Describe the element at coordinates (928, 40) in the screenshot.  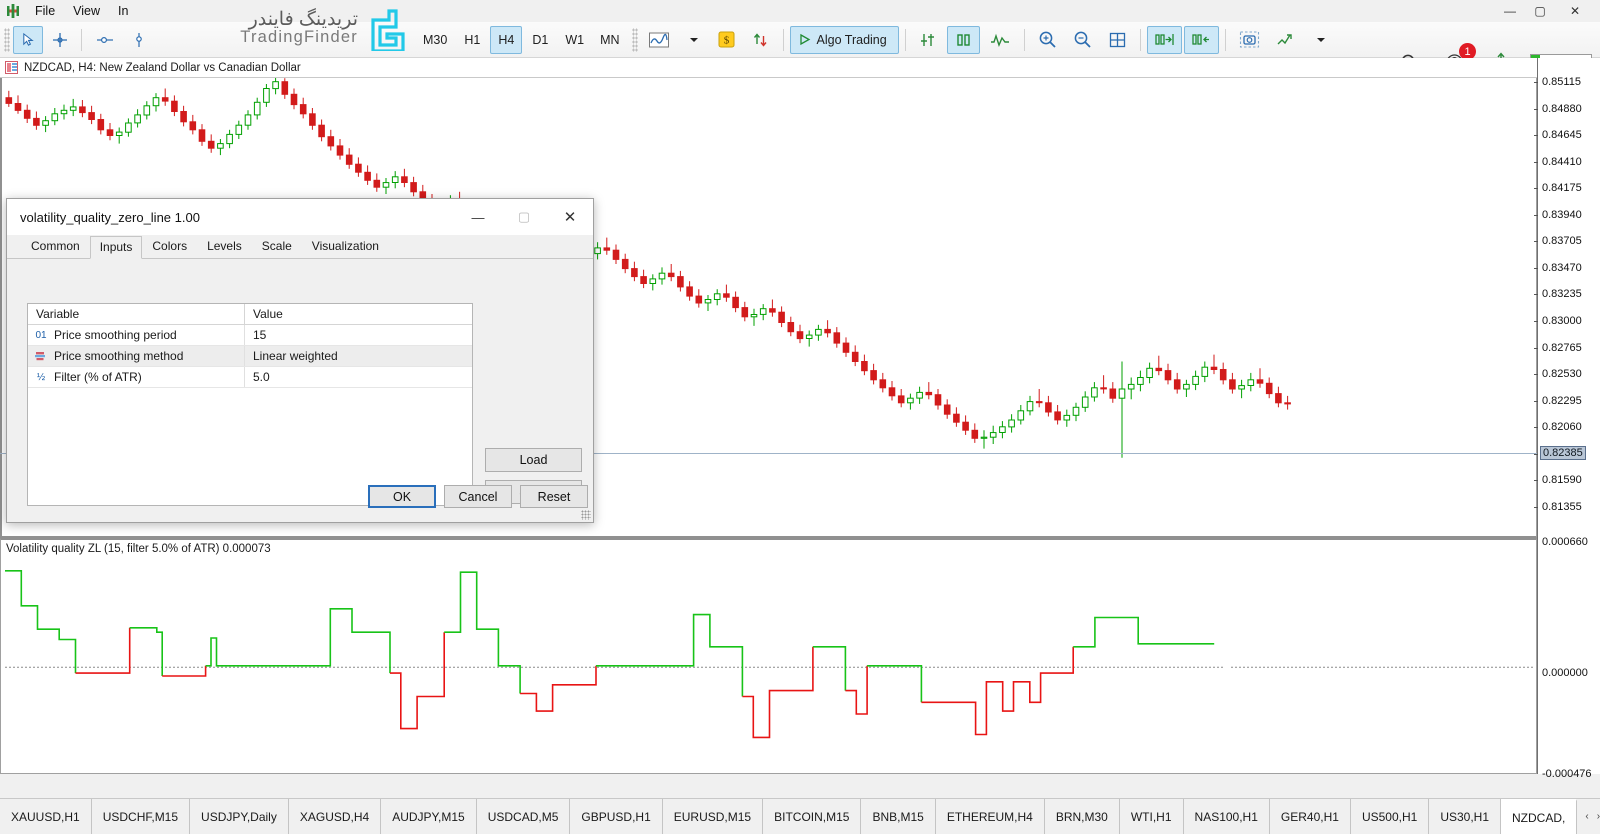
I see `objects-list-button` at that location.